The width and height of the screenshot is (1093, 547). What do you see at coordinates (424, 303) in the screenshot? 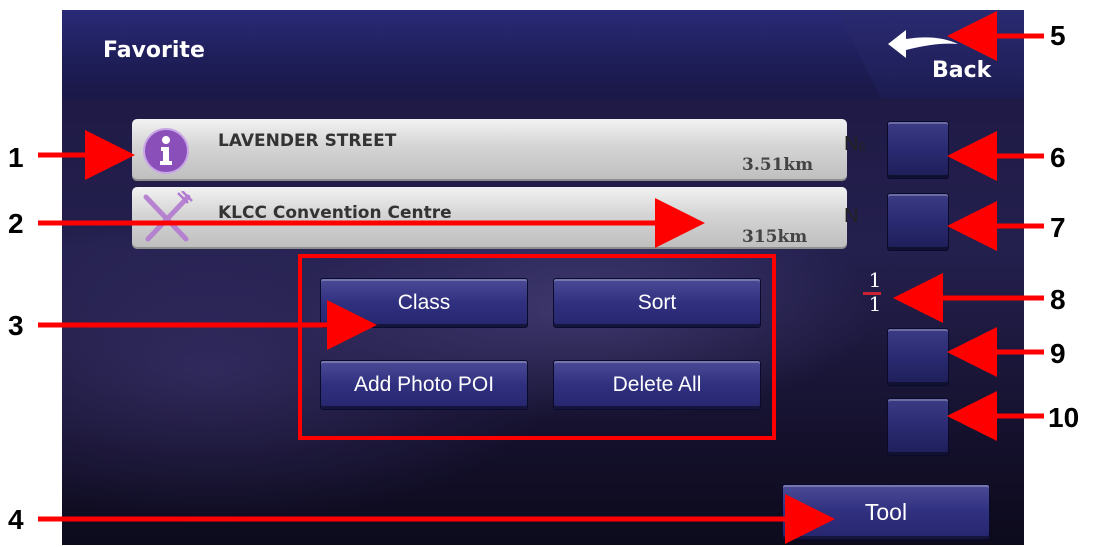
I see `class-button: Class` at bounding box center [424, 303].